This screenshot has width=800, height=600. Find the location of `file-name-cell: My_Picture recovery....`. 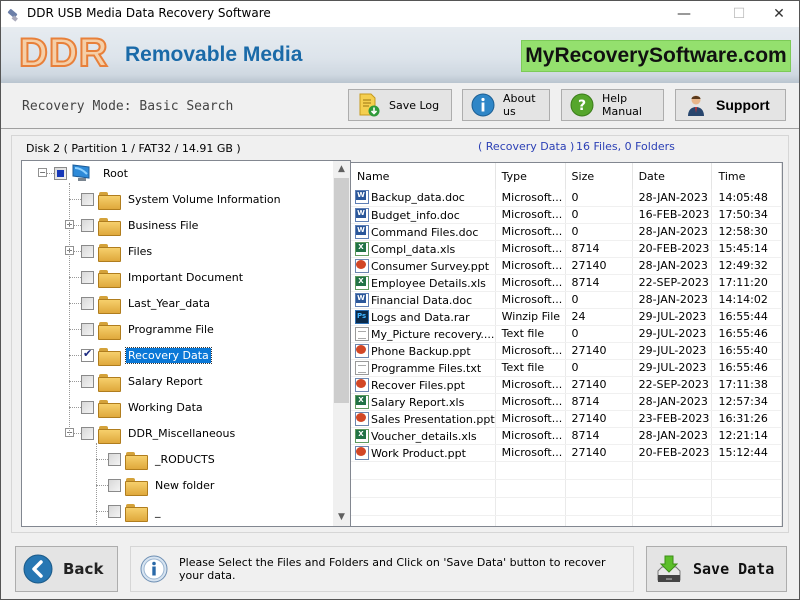

file-name-cell: My_Picture recovery.... is located at coordinates (423, 334).